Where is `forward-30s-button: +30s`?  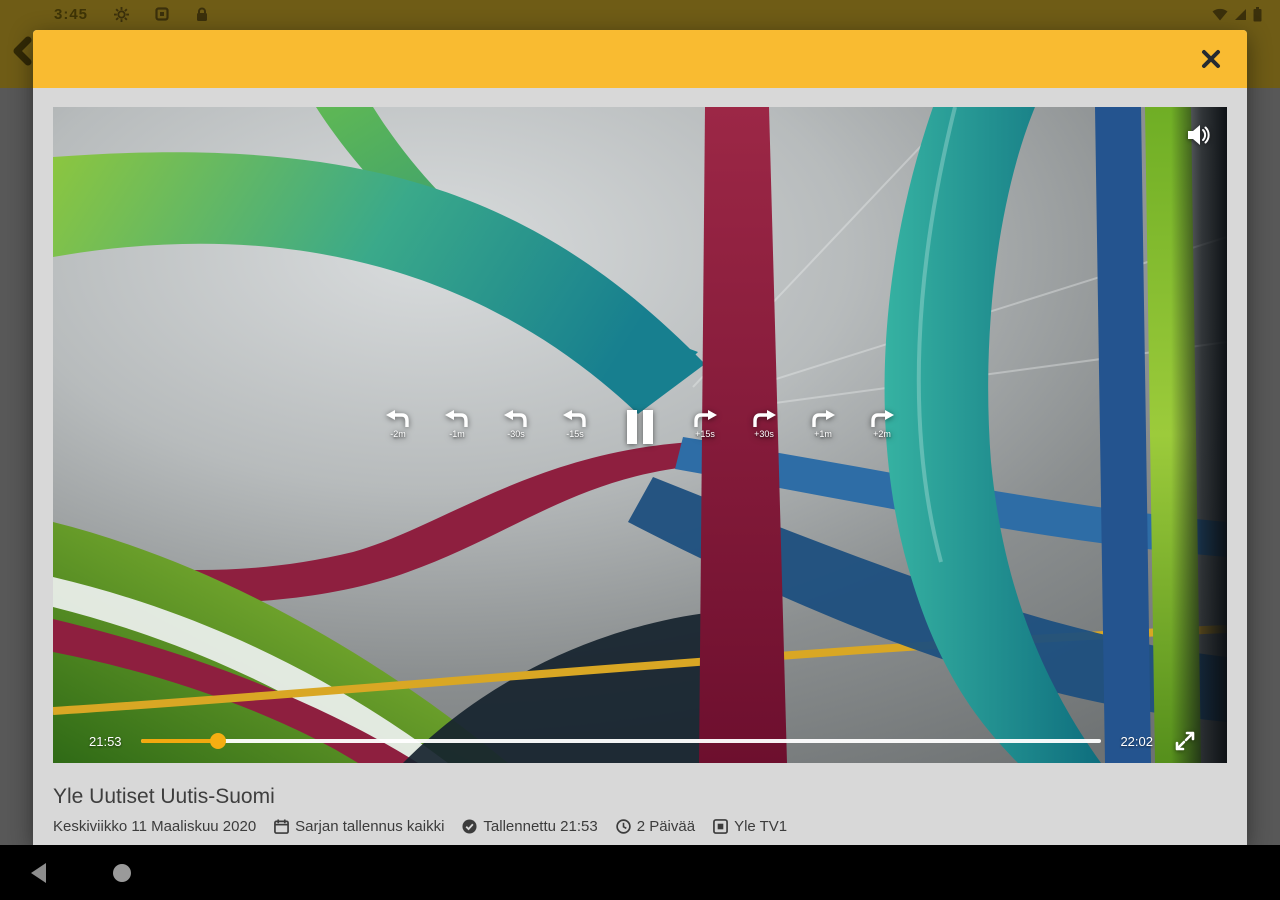 forward-30s-button: +30s is located at coordinates (764, 424).